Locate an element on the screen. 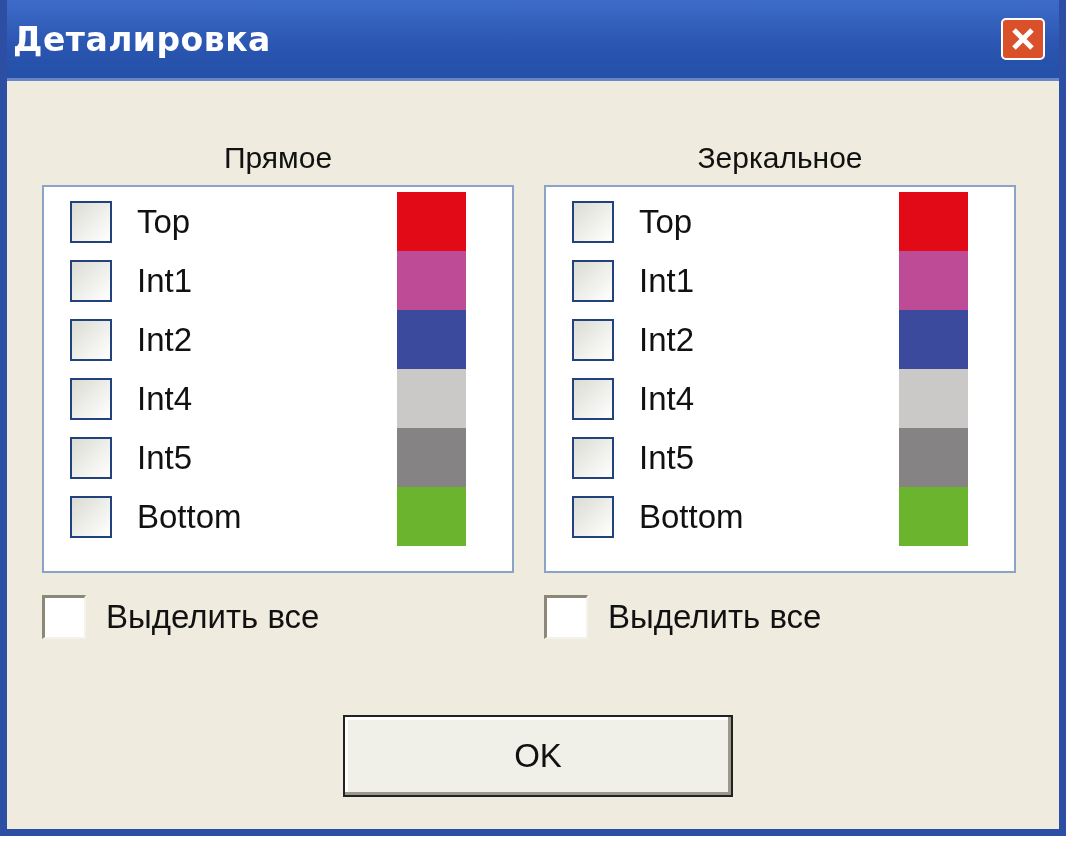 The image size is (1066, 843). ok-button: OK is located at coordinates (538, 756).